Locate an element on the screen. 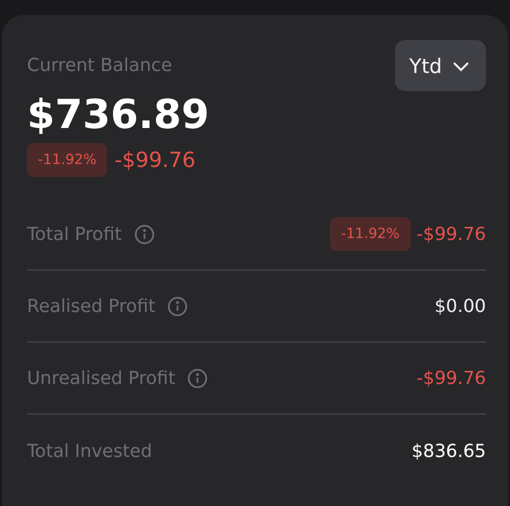 This screenshot has height=506, width=510. chevron-down-icon is located at coordinates (461, 66).